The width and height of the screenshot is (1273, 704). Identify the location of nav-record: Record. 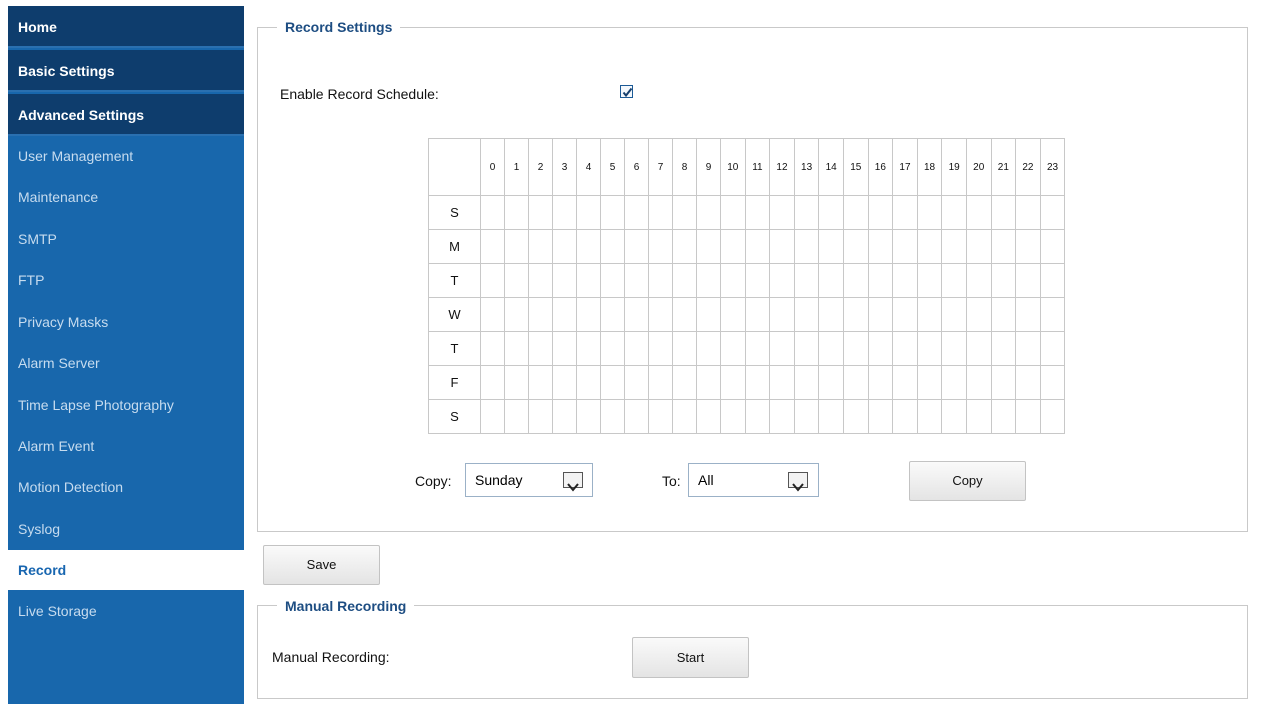
(126, 570).